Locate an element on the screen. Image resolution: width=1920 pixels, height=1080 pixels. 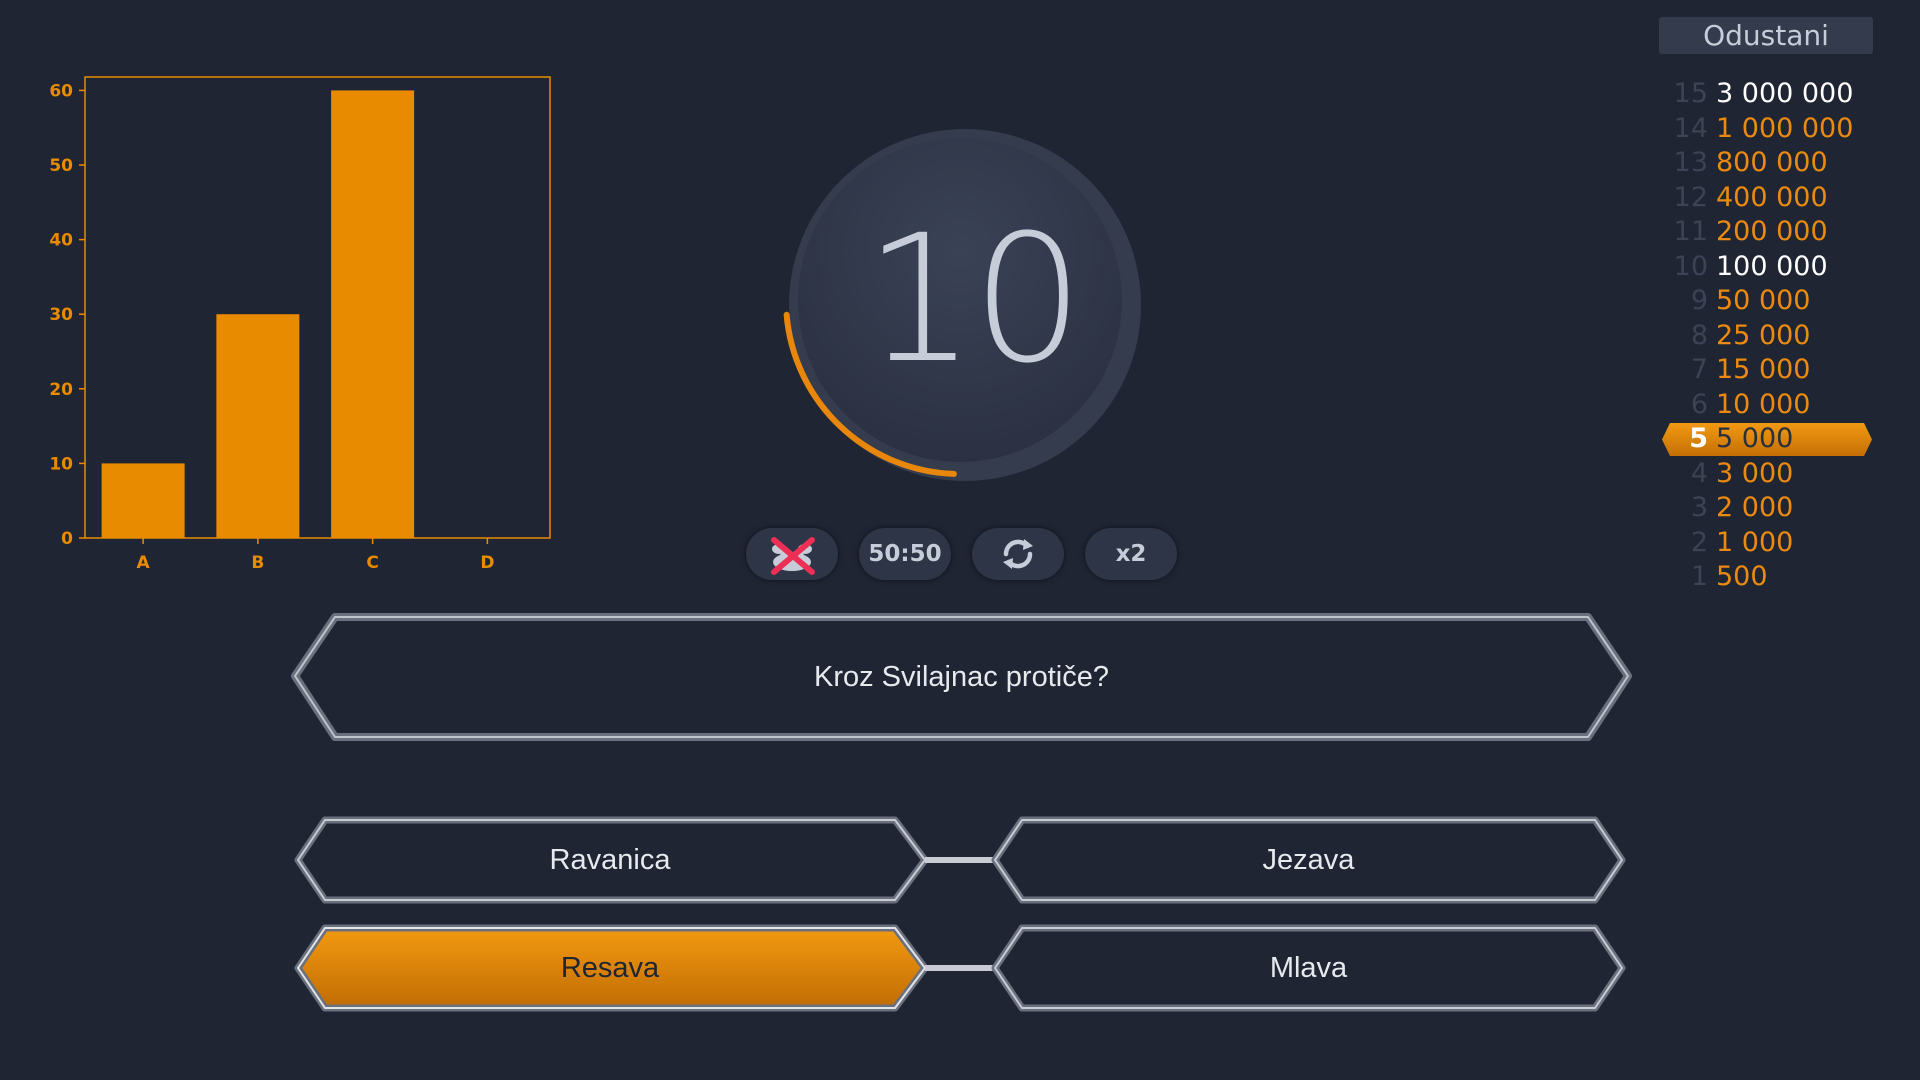
ladder-level: 14 is located at coordinates (1690, 128).